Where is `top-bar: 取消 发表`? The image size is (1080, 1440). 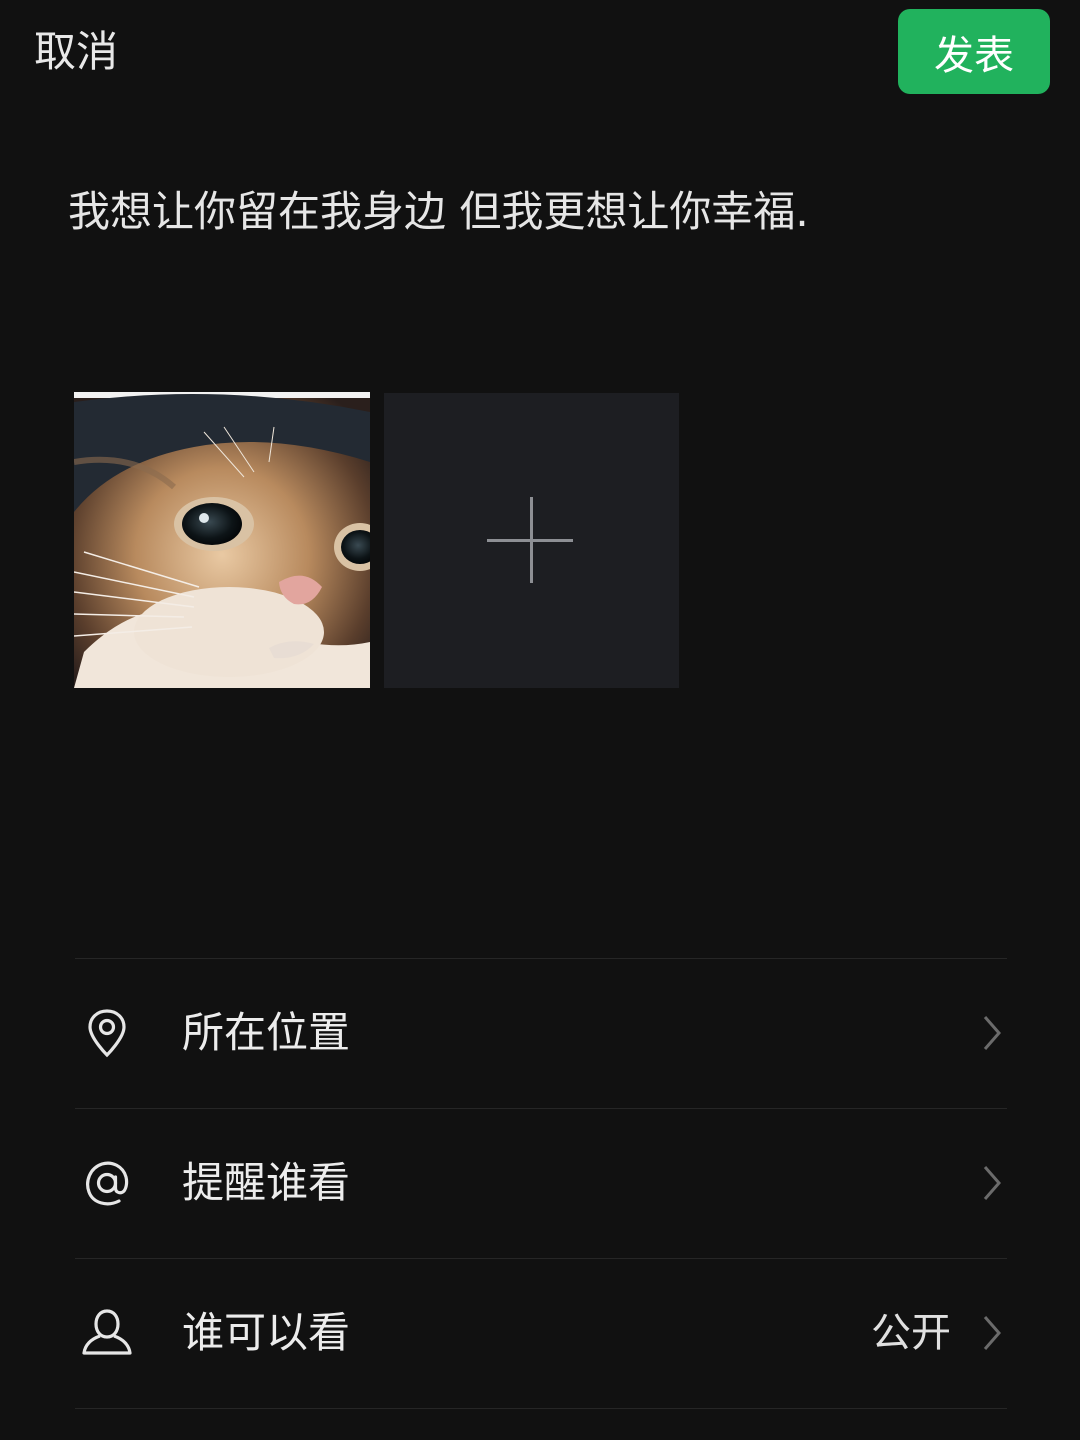 top-bar: 取消 发表 is located at coordinates (540, 55).